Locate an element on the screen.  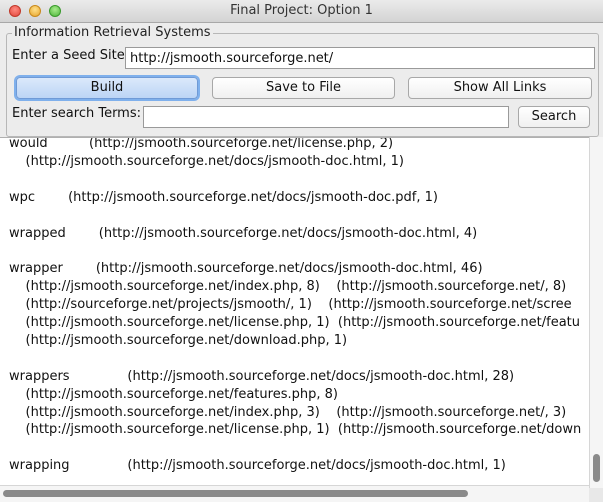
title-bar: Final Project: Option 1 is located at coordinates (301, 11).